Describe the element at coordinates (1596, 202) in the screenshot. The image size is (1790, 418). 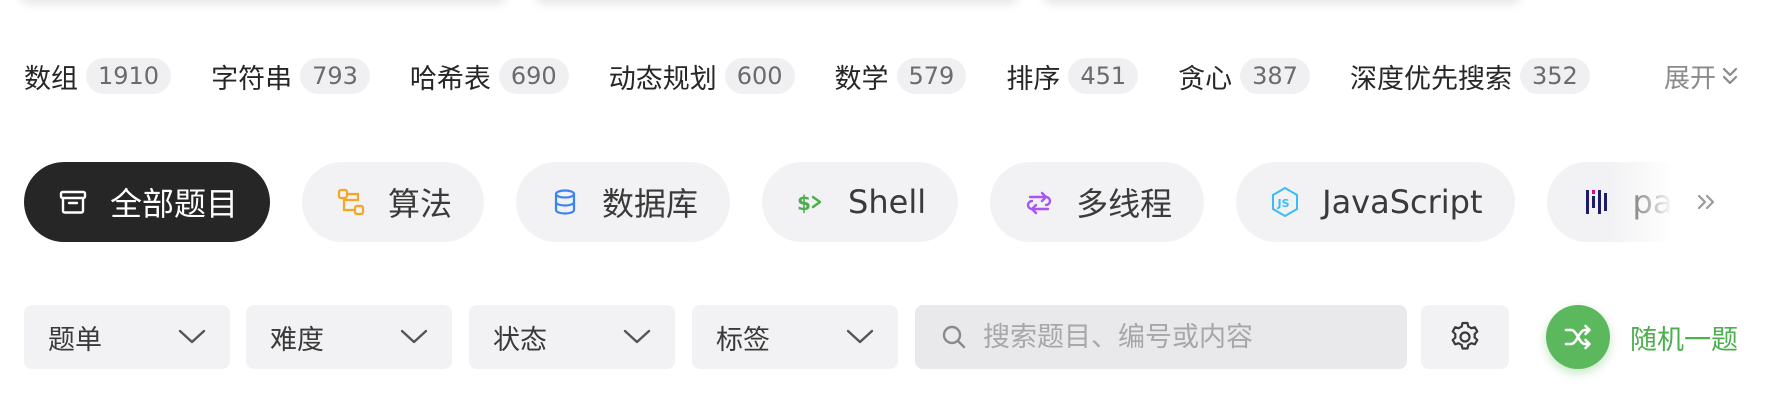
I see `pandas-icon` at that location.